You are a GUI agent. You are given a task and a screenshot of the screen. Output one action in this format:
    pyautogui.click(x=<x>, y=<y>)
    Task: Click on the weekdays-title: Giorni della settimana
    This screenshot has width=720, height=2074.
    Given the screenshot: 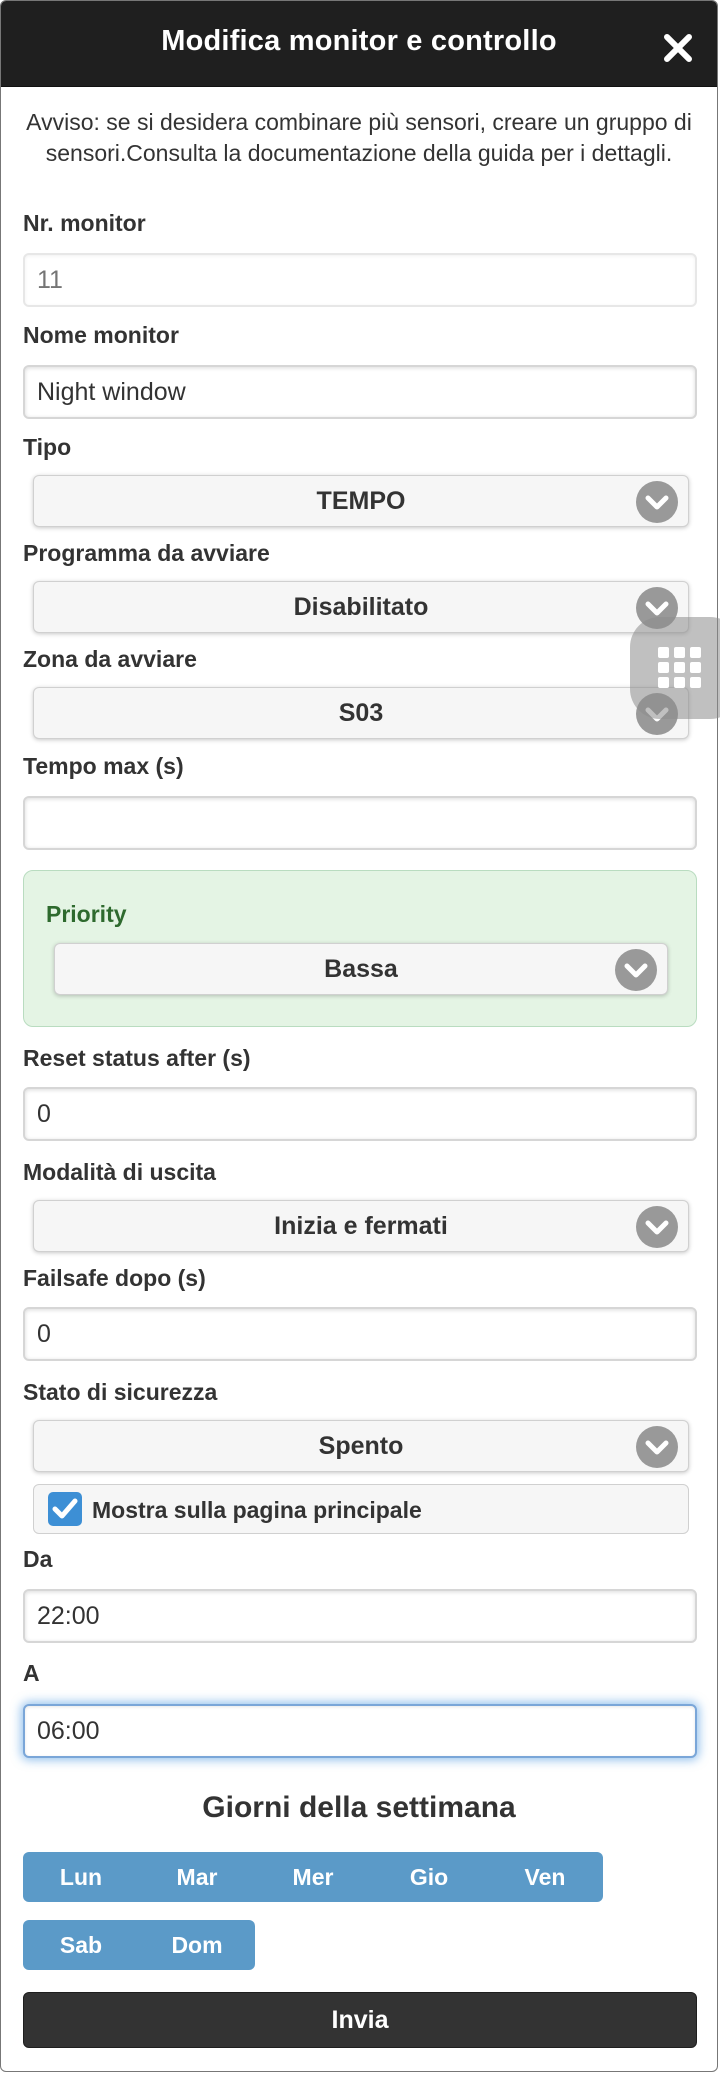 What is the action you would take?
    pyautogui.click(x=359, y=1807)
    